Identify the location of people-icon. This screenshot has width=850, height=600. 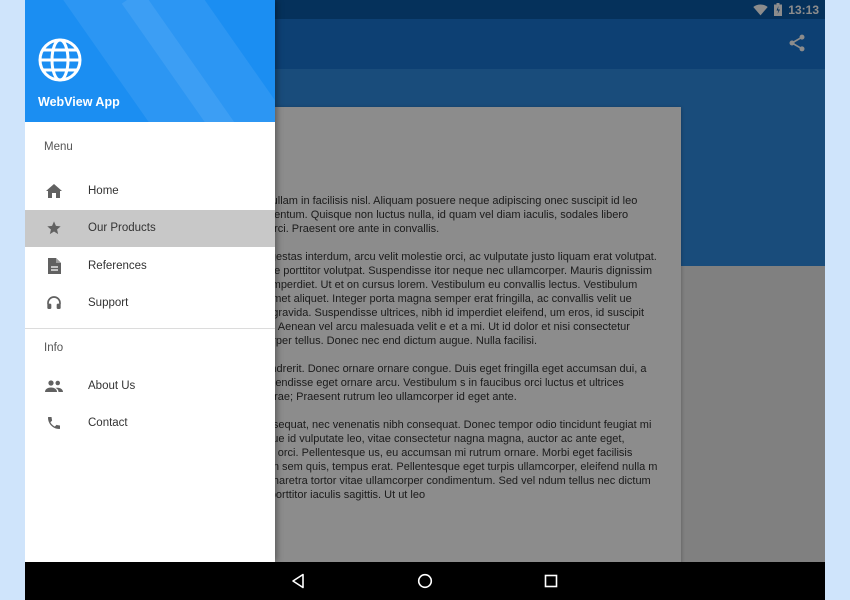
(54, 386).